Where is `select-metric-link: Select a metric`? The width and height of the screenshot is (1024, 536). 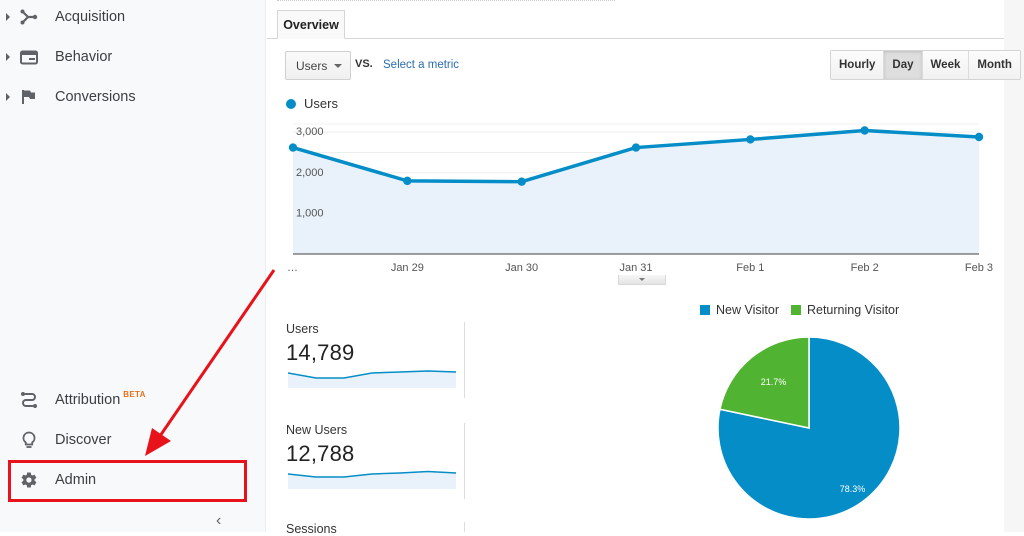
select-metric-link: Select a metric is located at coordinates (421, 65).